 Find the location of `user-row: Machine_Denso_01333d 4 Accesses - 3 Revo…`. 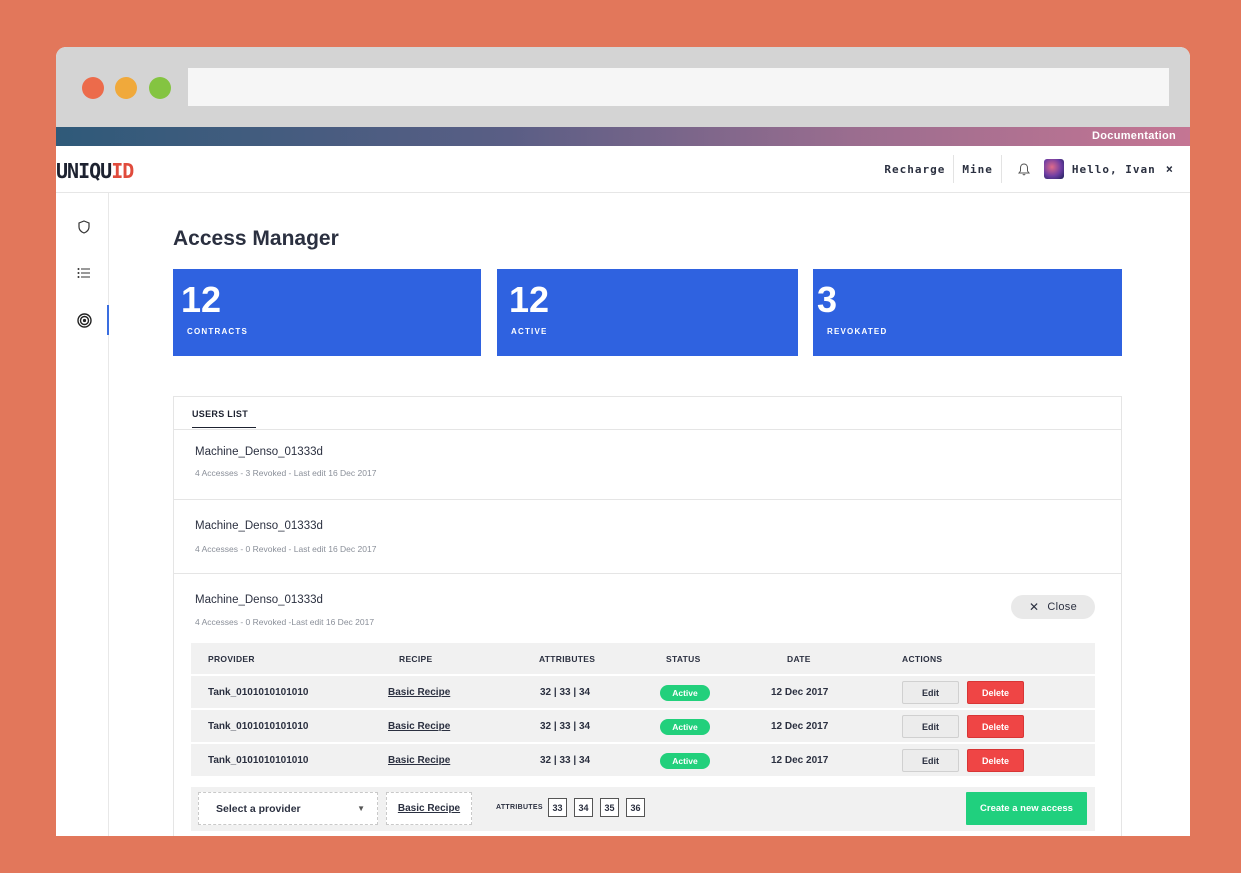

user-row: Machine_Denso_01333d 4 Accesses - 3 Revo… is located at coordinates (647, 465).